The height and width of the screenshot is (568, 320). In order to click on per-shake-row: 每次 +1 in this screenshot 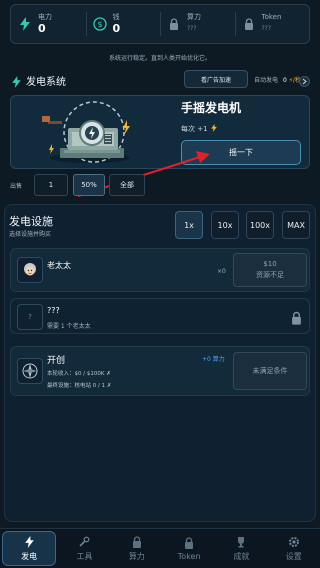, I will do `click(199, 129)`.